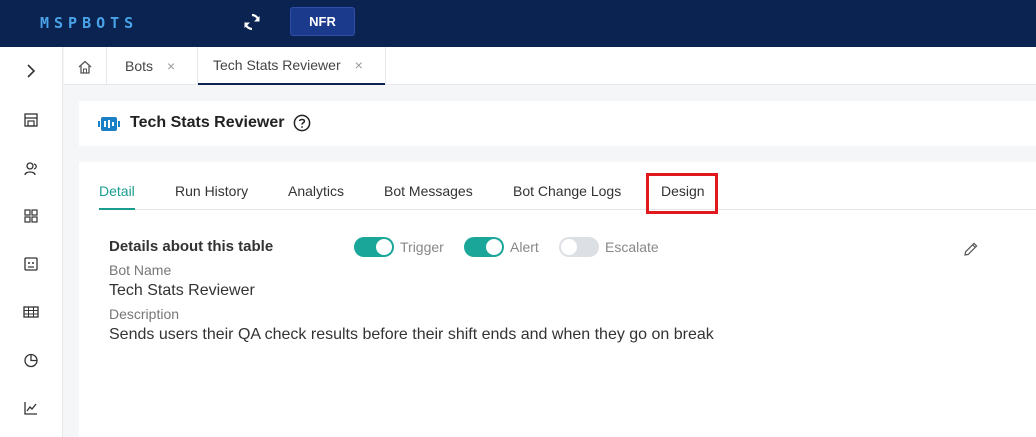 Image resolution: width=1036 pixels, height=437 pixels. What do you see at coordinates (524, 247) in the screenshot?
I see `alert-label: Alert` at bounding box center [524, 247].